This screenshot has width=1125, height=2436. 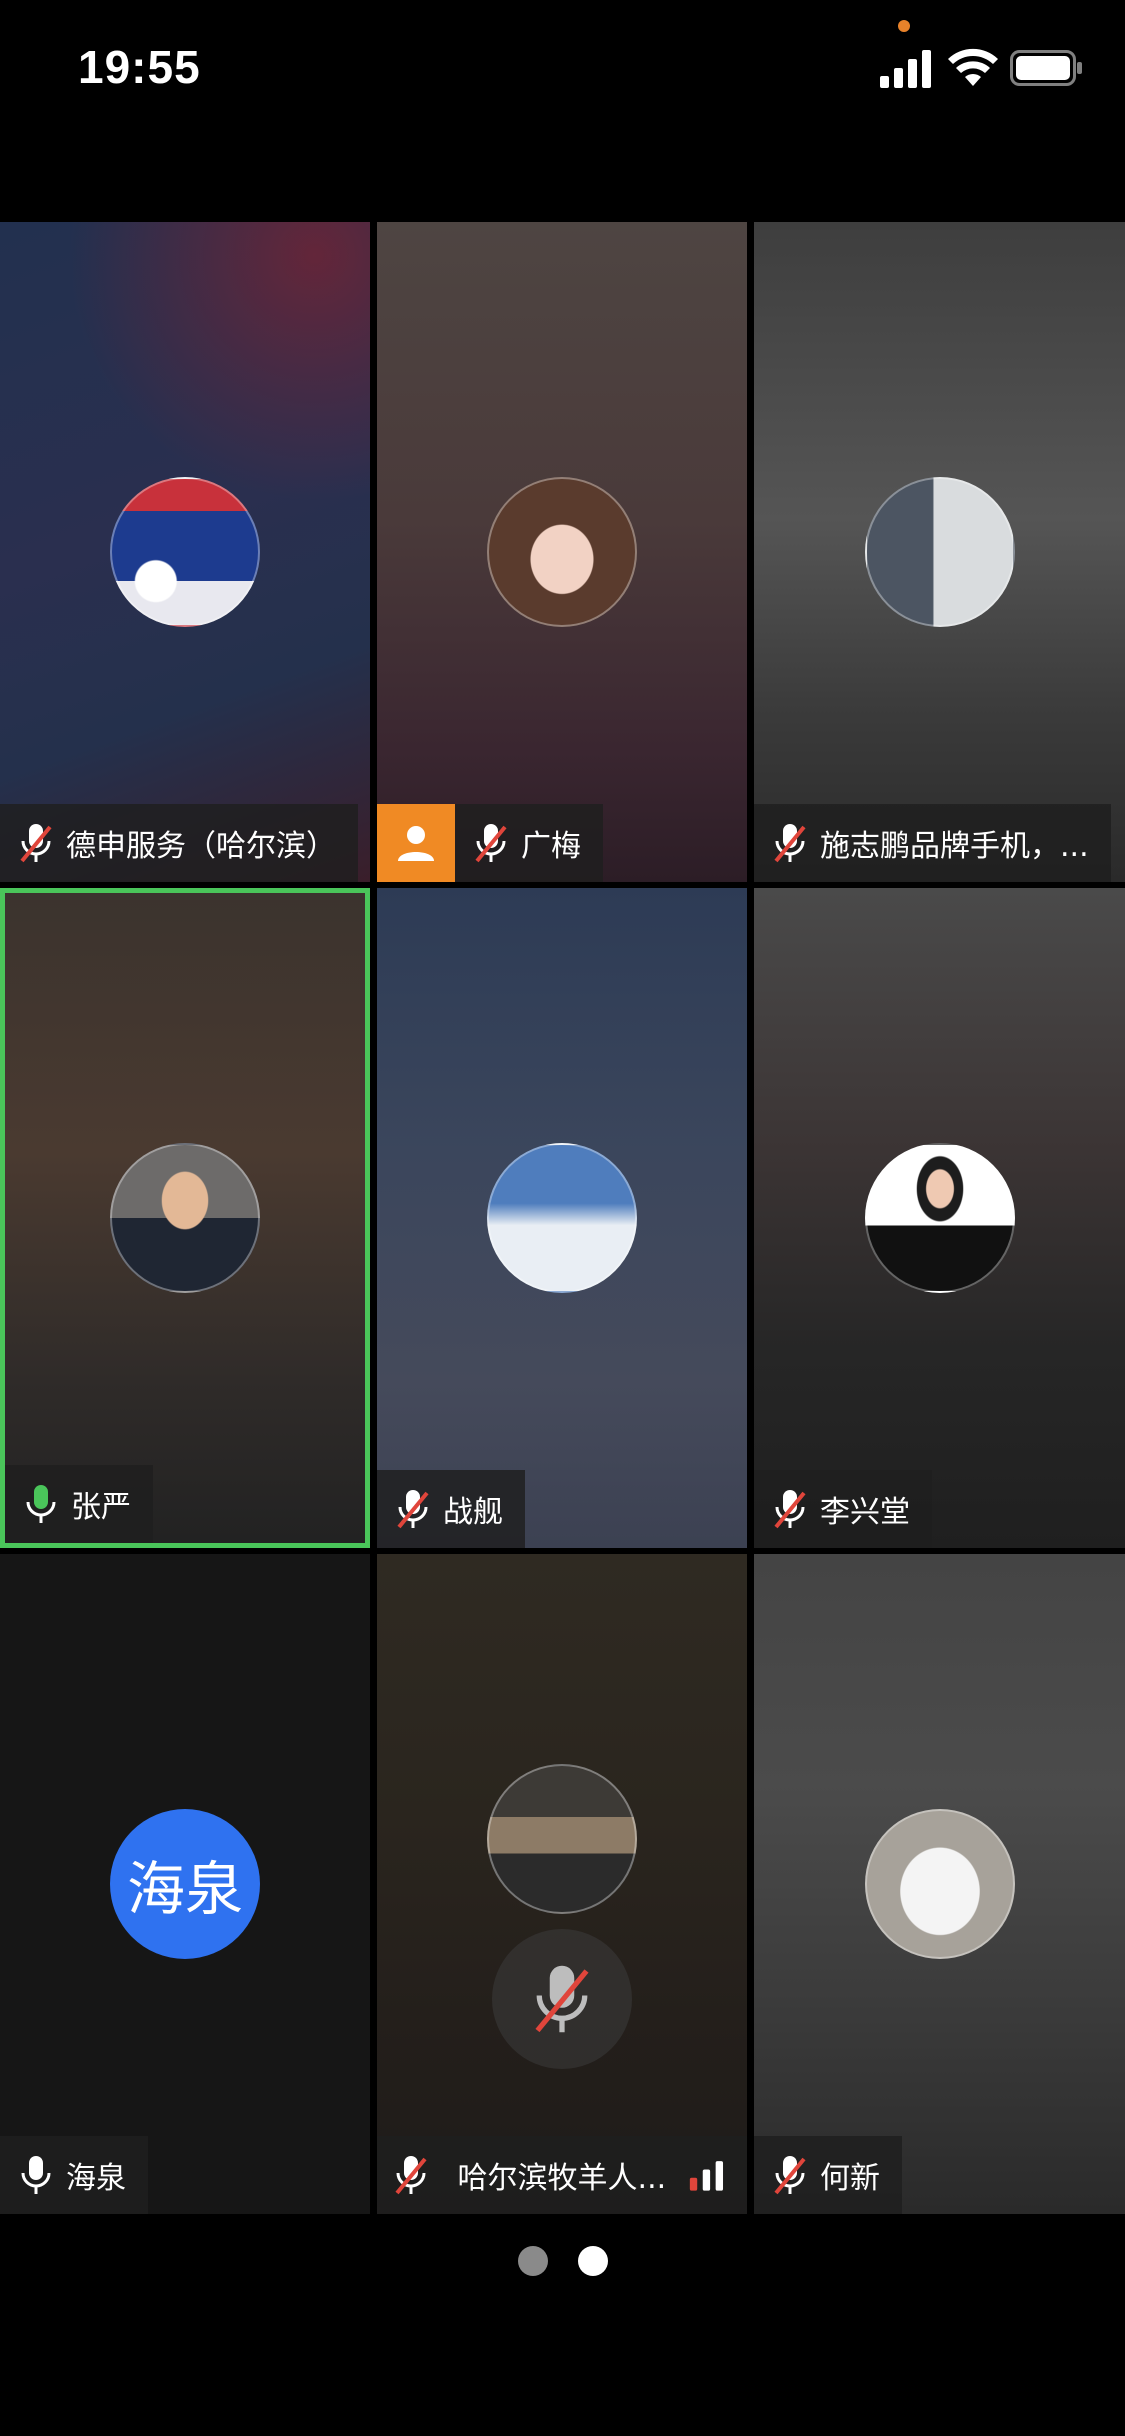 What do you see at coordinates (850, 2178) in the screenshot?
I see `participant-name: 何新` at bounding box center [850, 2178].